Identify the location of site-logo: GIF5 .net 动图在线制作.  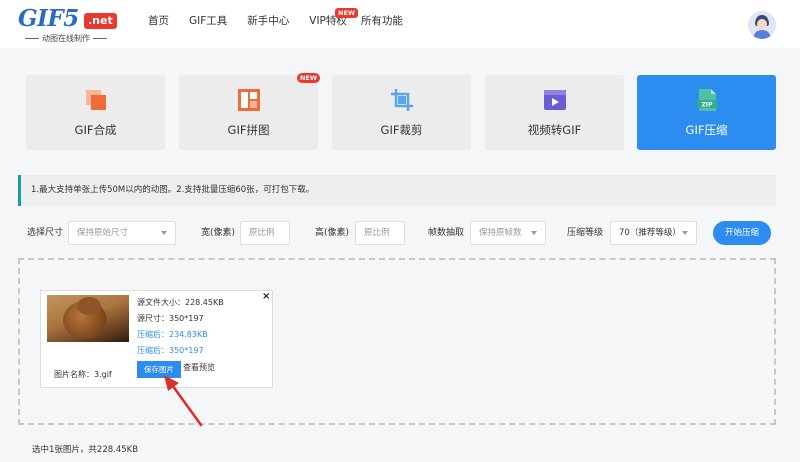
(68, 25).